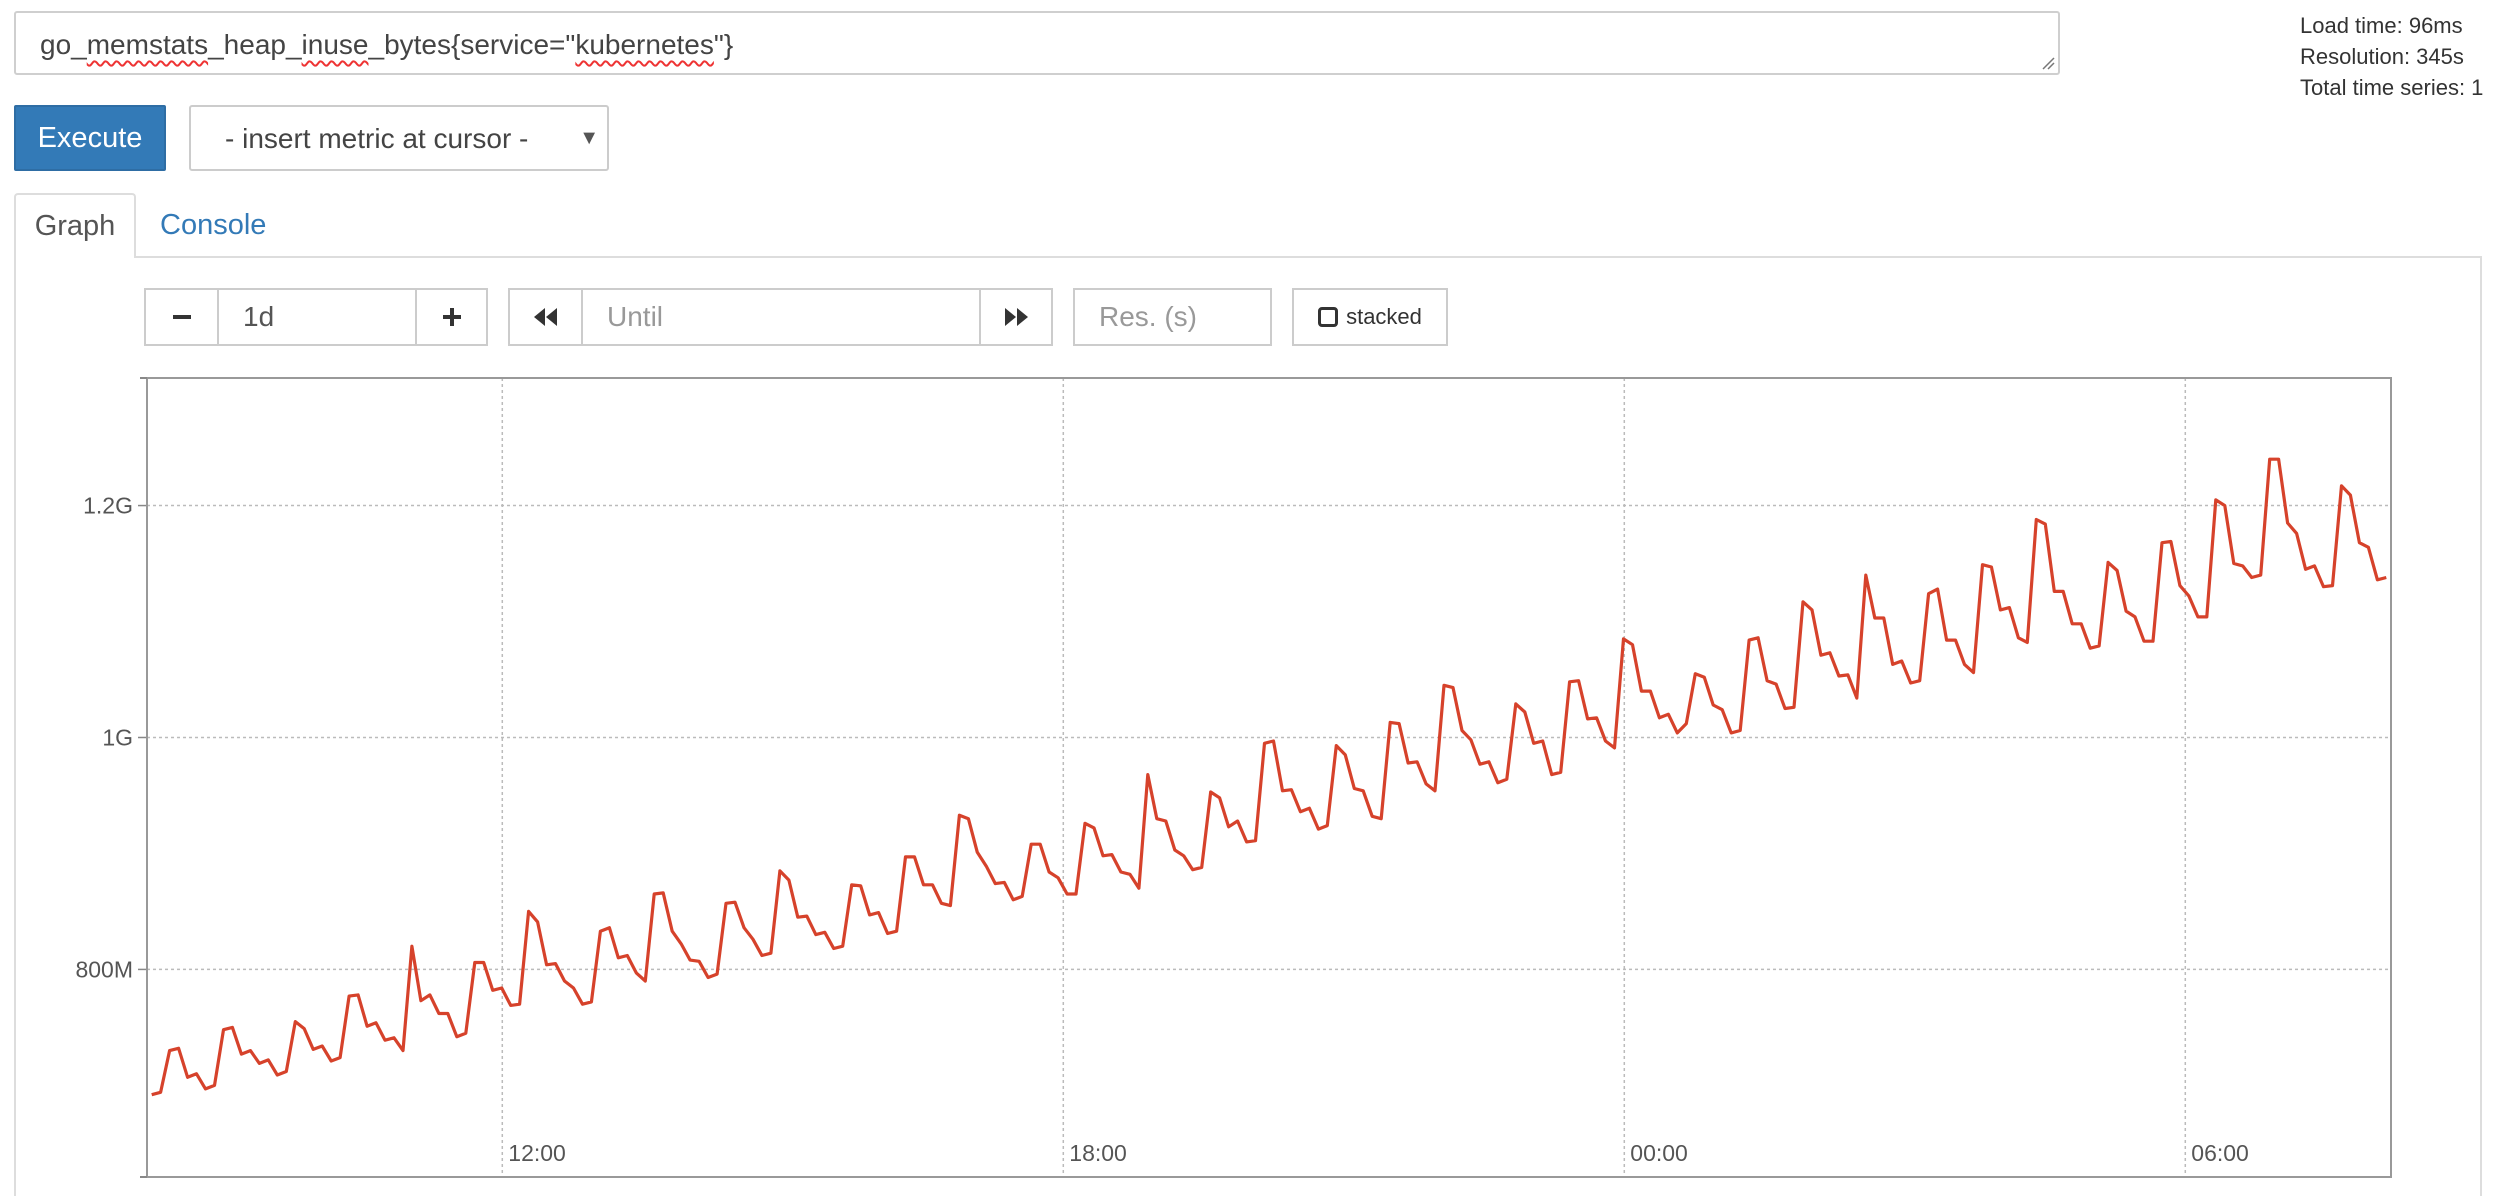 The image size is (2498, 1196). What do you see at coordinates (108, 506) in the screenshot?
I see `y-tick-label: 1.2G` at bounding box center [108, 506].